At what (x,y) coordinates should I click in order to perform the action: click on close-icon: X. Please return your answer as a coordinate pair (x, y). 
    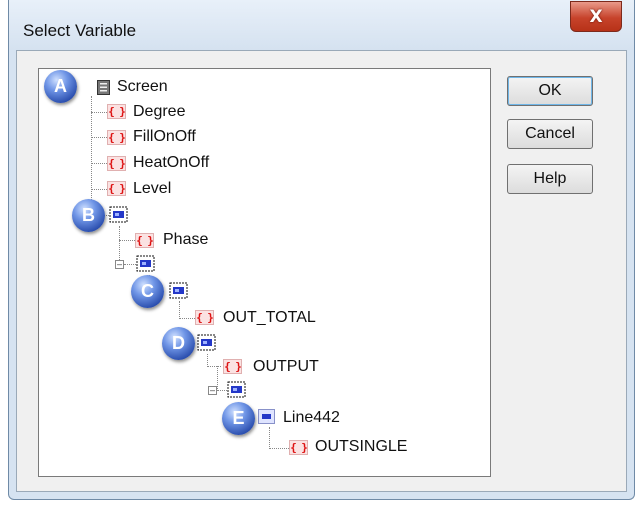
    Looking at the image, I should click on (596, 16).